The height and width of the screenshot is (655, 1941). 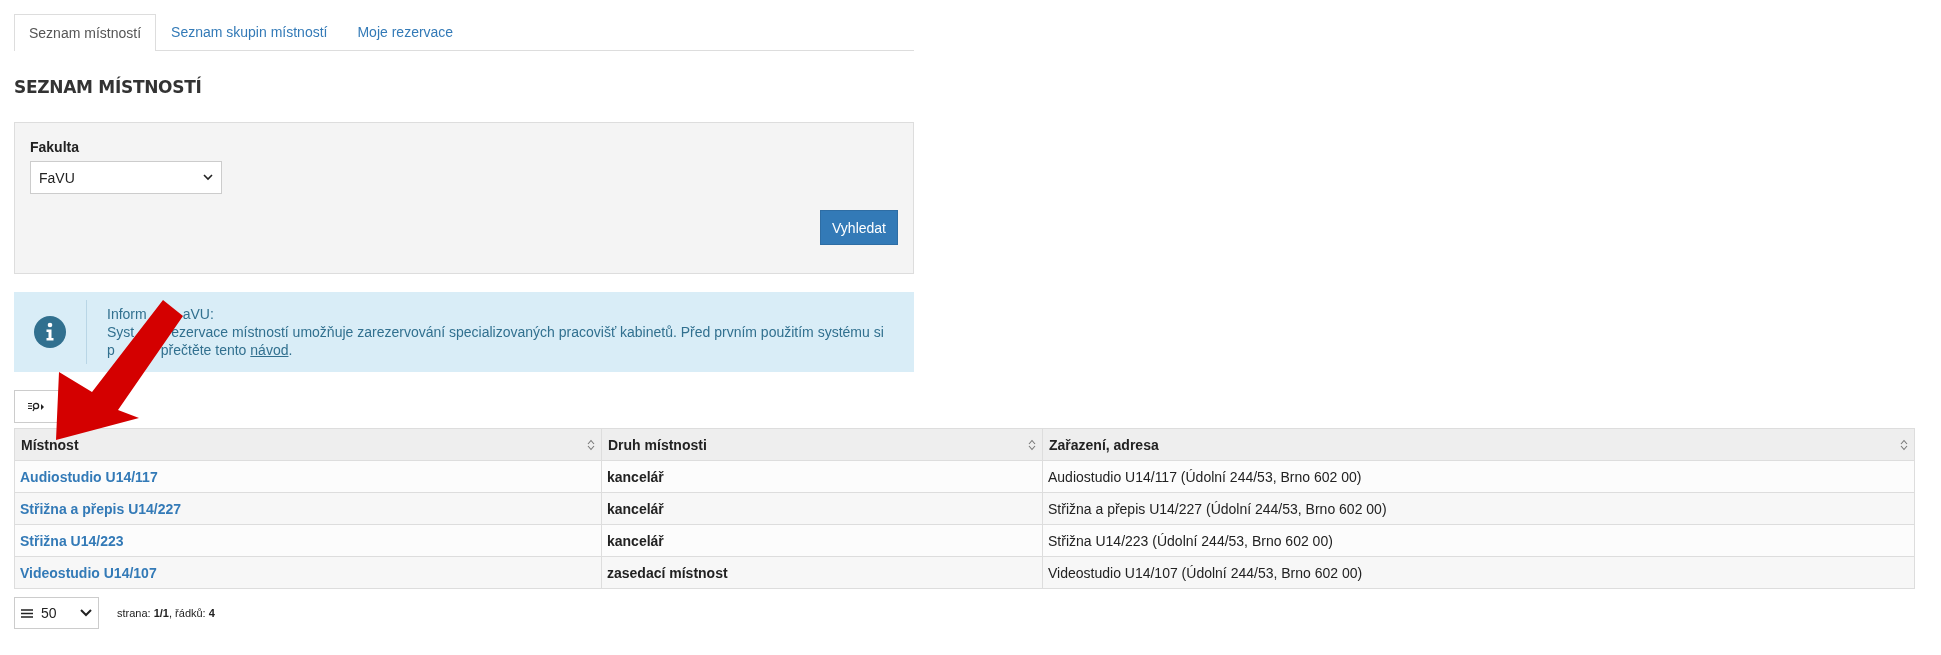 What do you see at coordinates (198, 314) in the screenshot?
I see `info-text: aVU:` at bounding box center [198, 314].